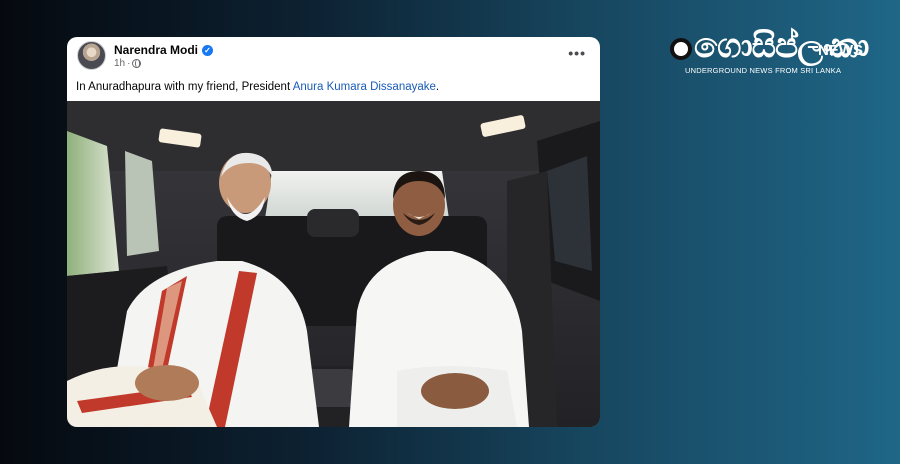 The height and width of the screenshot is (464, 900). I want to click on author-name: Narendra Modi, so click(156, 50).